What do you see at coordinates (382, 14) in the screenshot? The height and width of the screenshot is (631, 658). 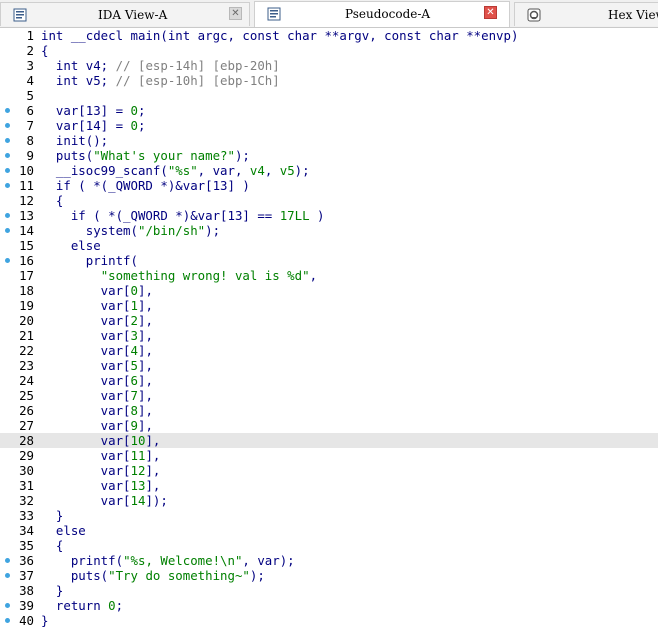 I see `tab-pseudocode-a: Pseudocode-A ✕` at bounding box center [382, 14].